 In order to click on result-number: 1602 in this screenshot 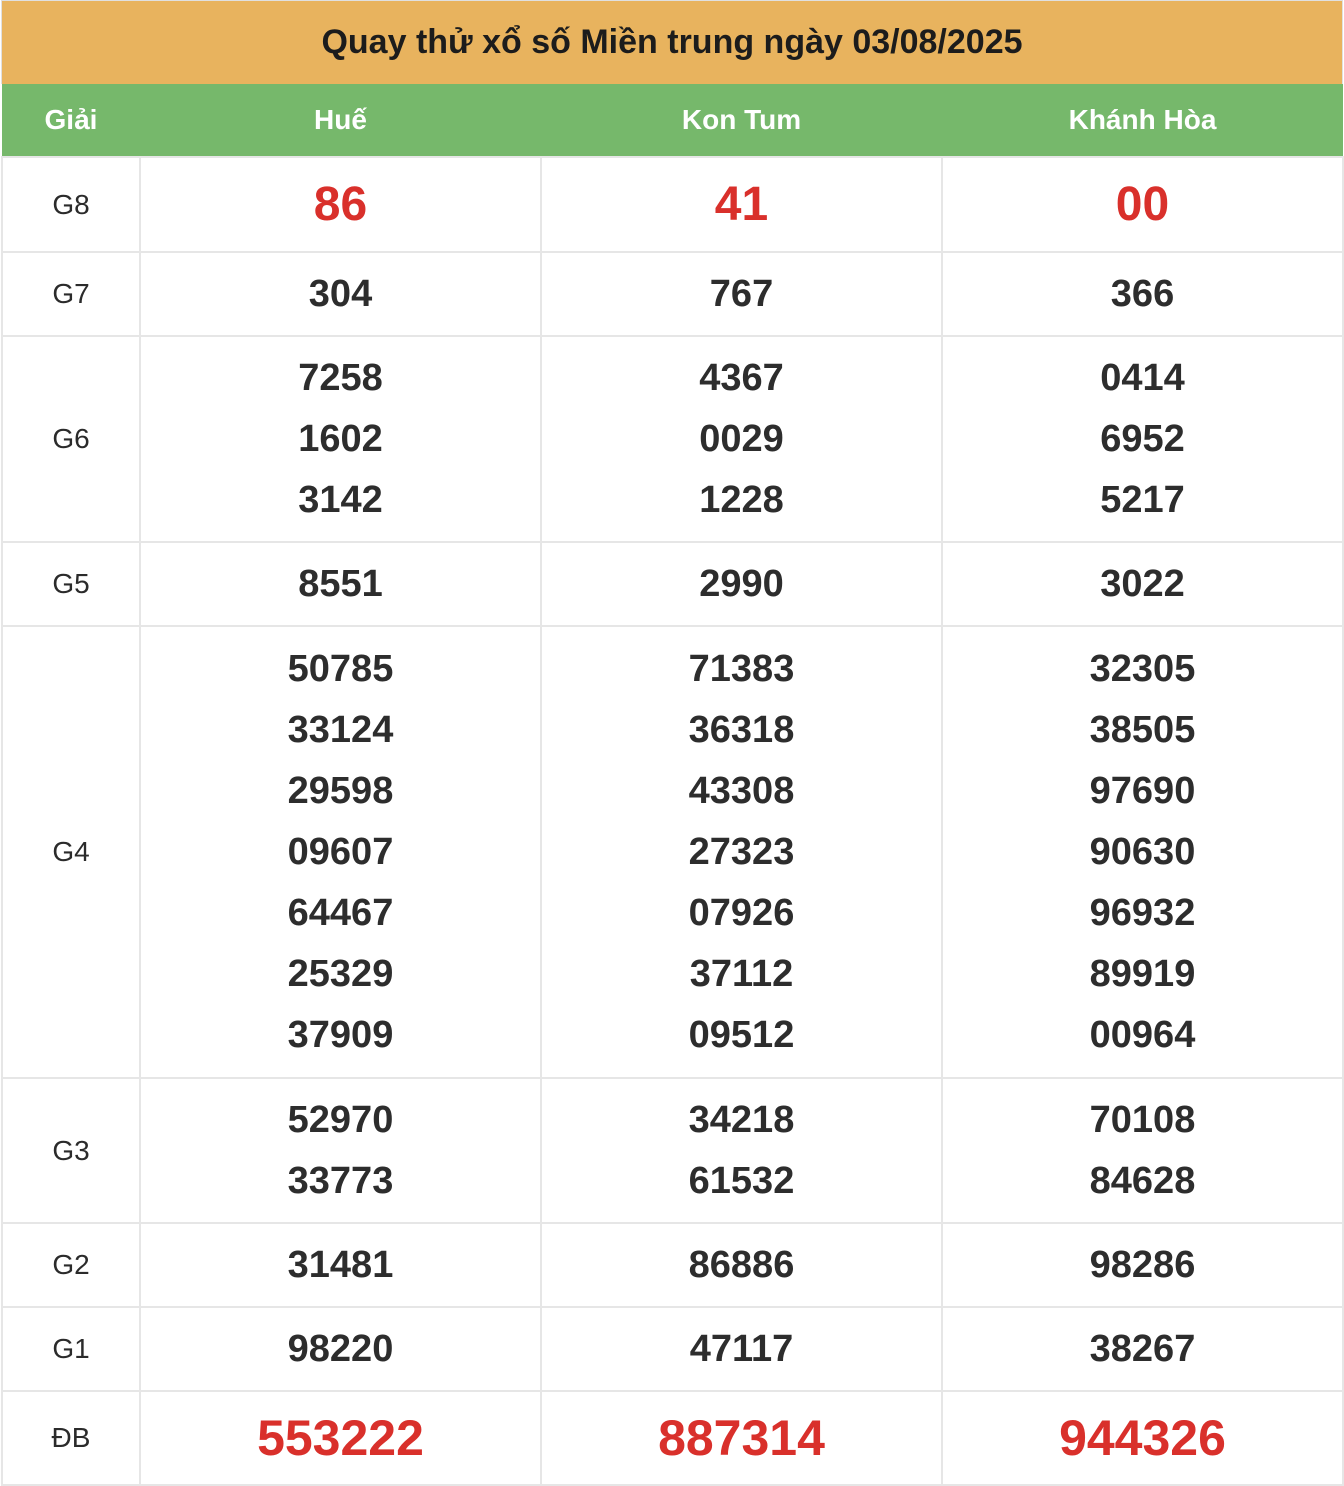, I will do `click(340, 438)`.